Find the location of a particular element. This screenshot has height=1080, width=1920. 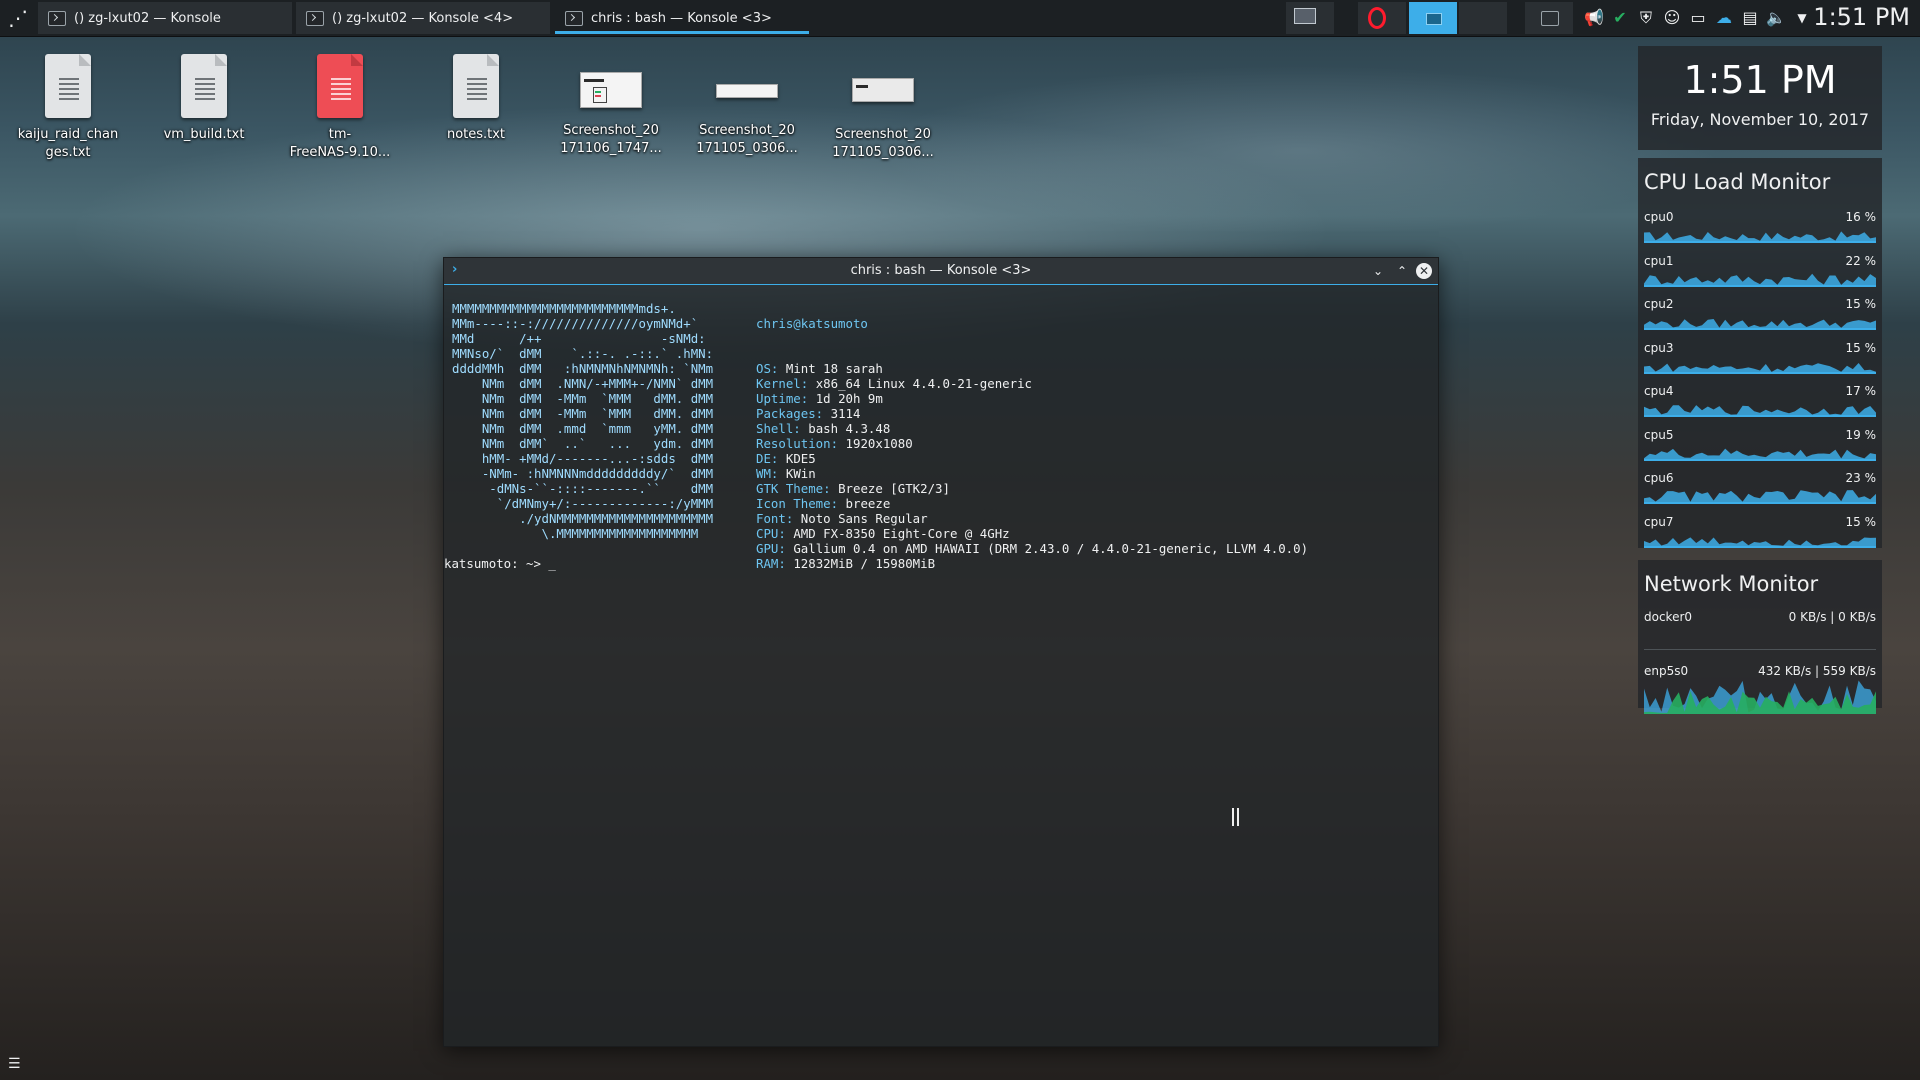

task-konsole-zg-lxut02: () zg-lxut02 — Konsole is located at coordinates (165, 18).